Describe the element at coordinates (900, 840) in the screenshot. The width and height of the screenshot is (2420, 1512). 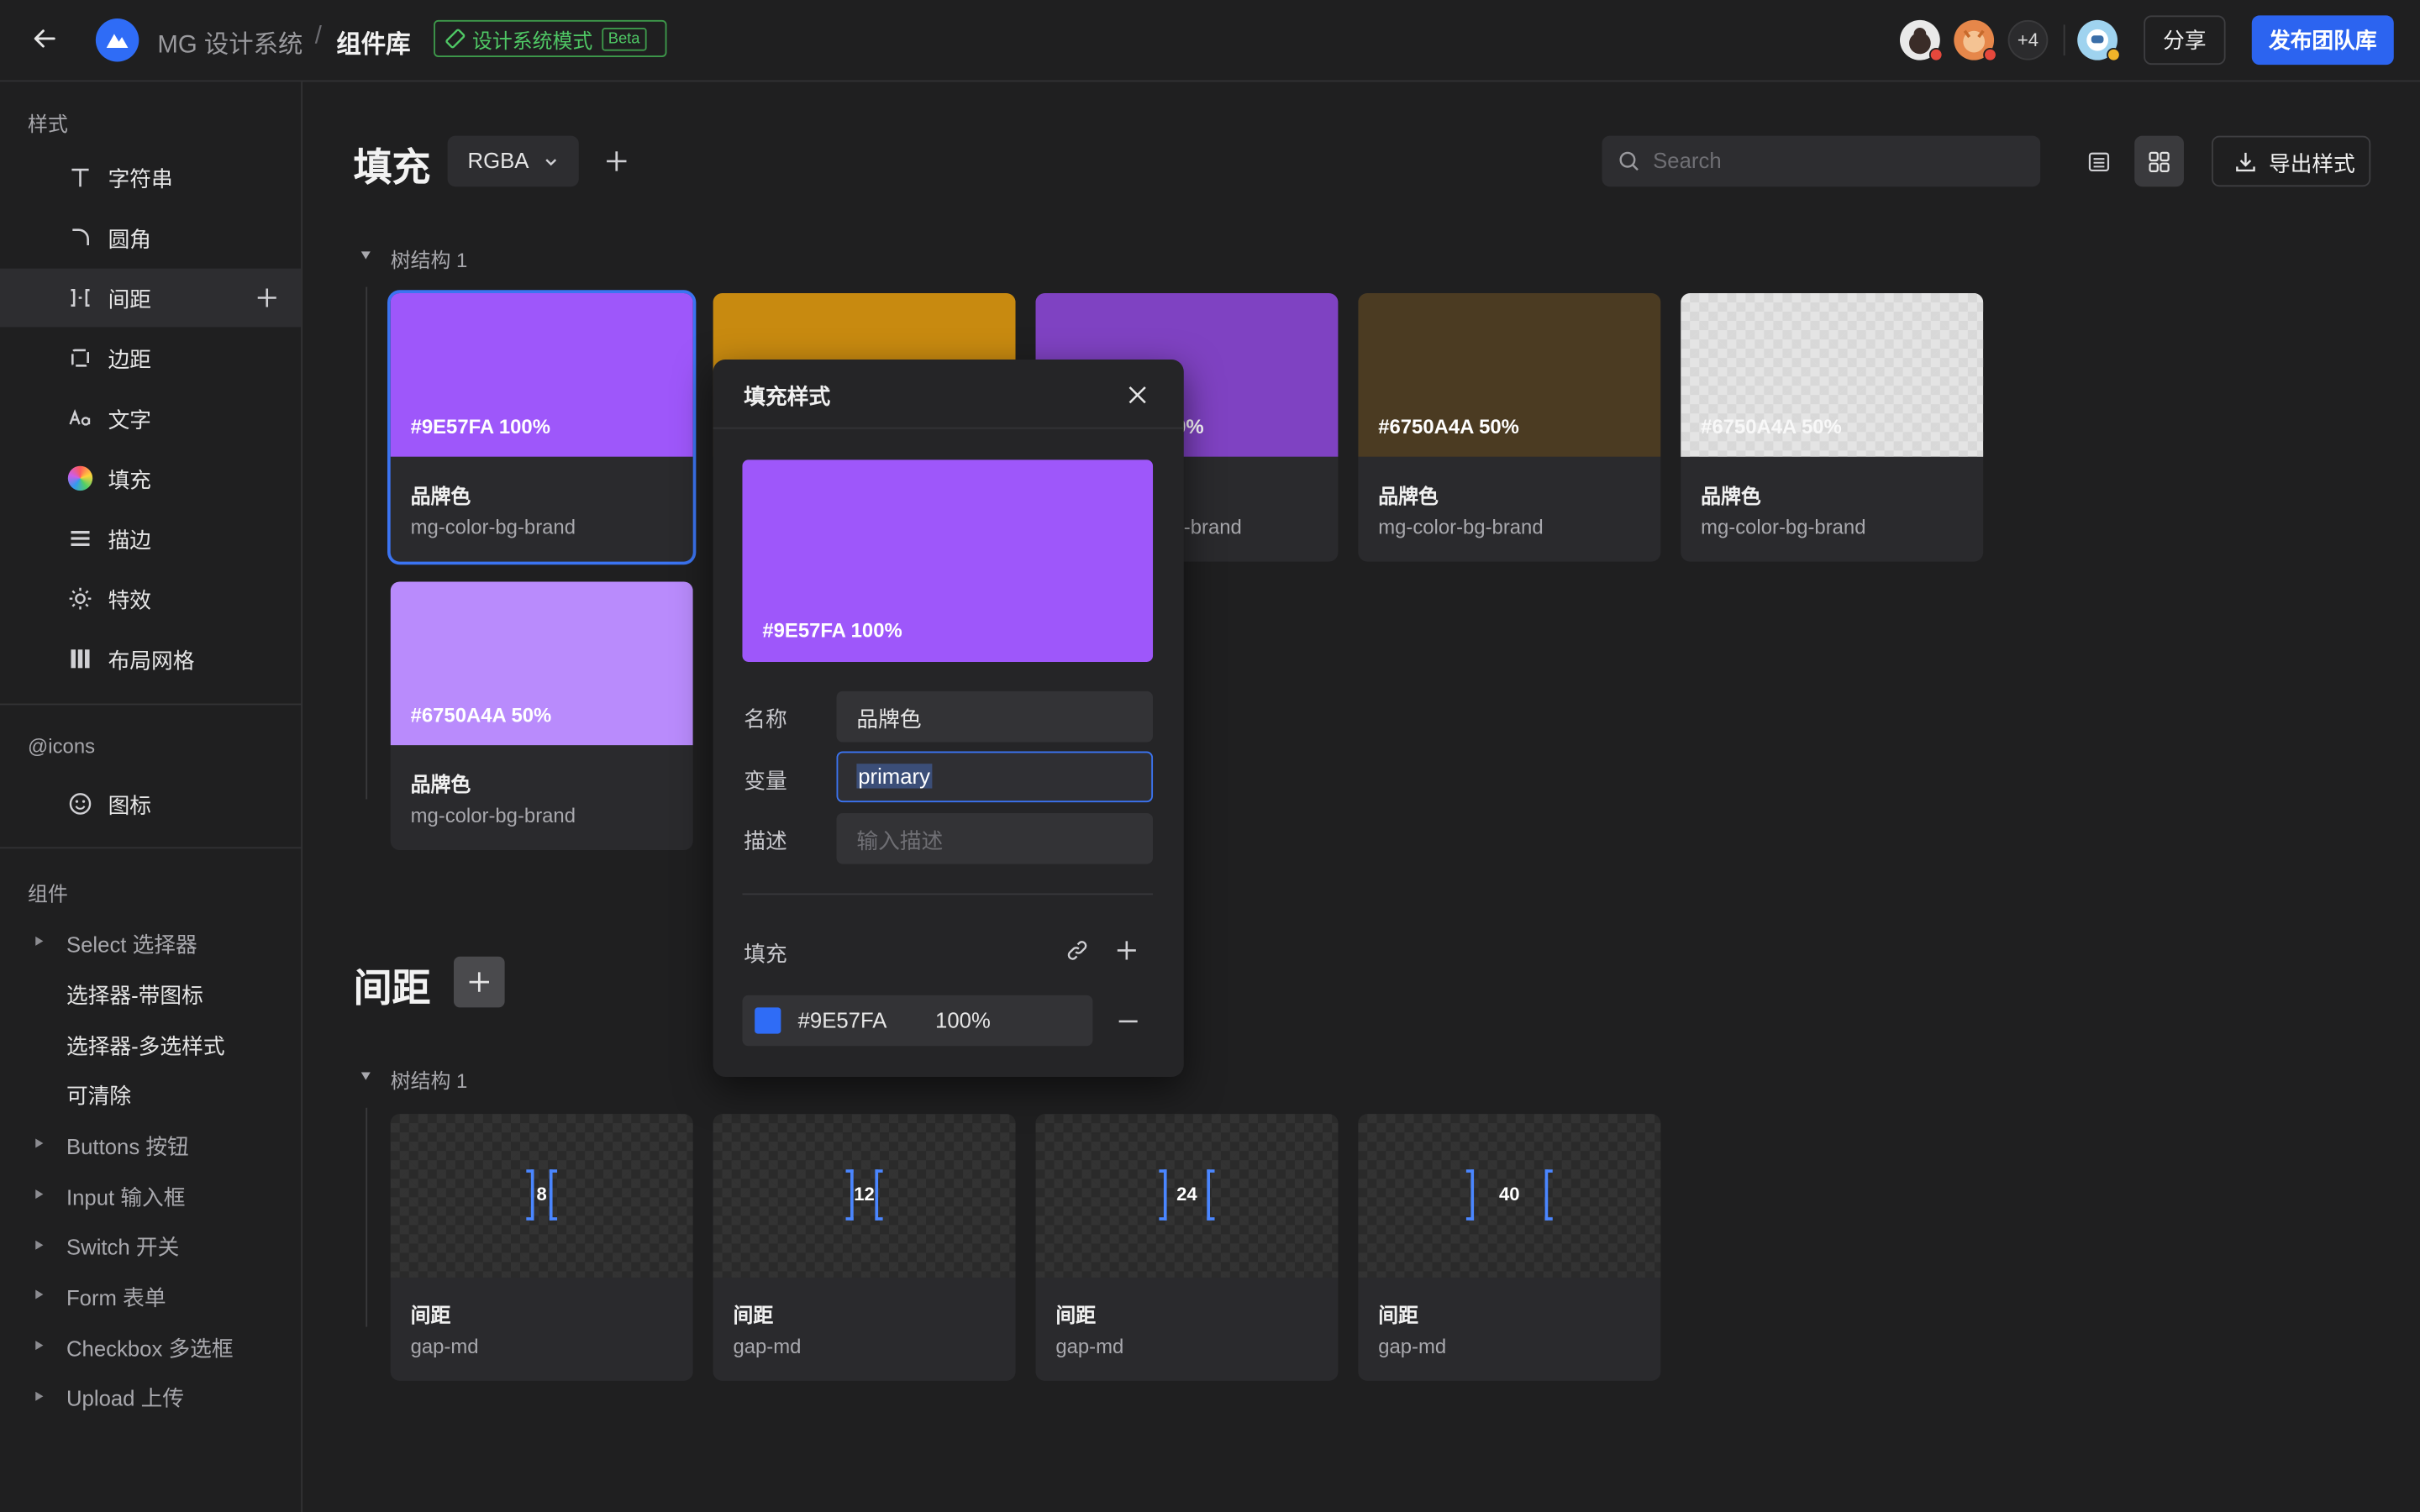
I see `description-placeholder: 输入描述` at that location.